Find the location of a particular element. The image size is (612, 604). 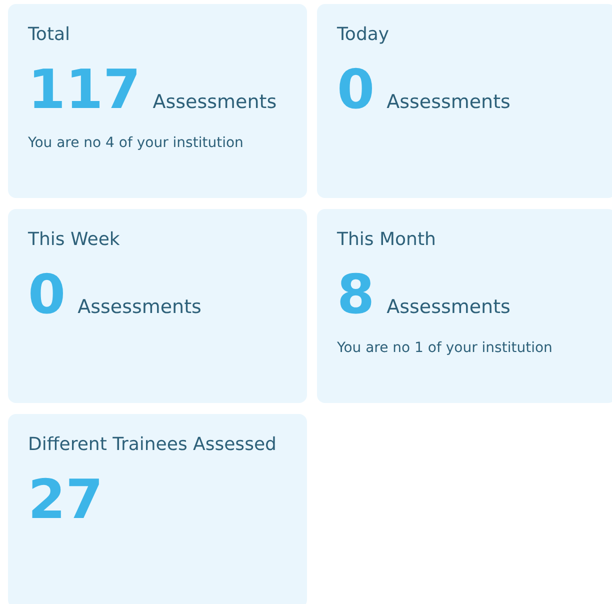

card-title: This Month is located at coordinates (387, 239).